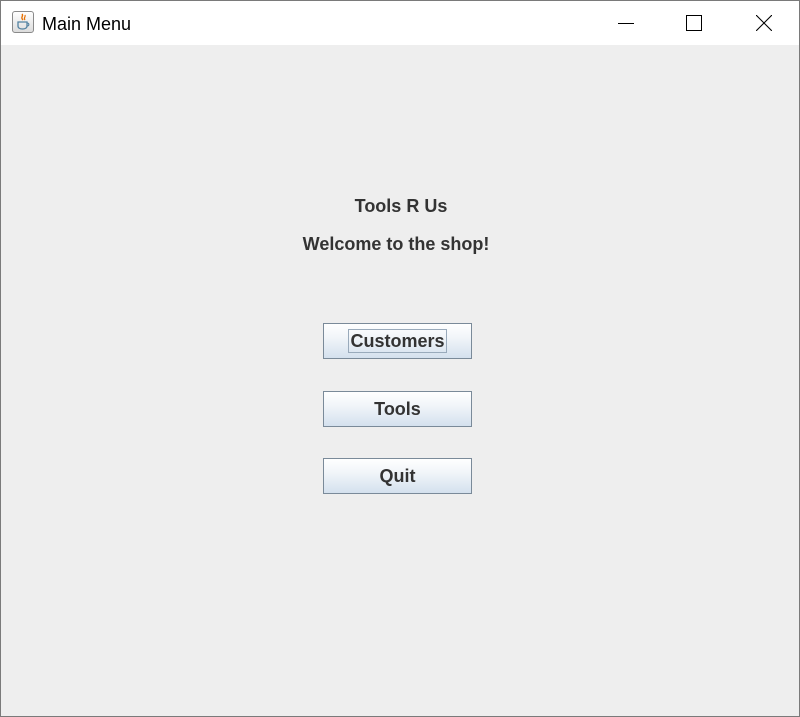 Image resolution: width=800 pixels, height=717 pixels. I want to click on title-bar: Main Menu, so click(400, 23).